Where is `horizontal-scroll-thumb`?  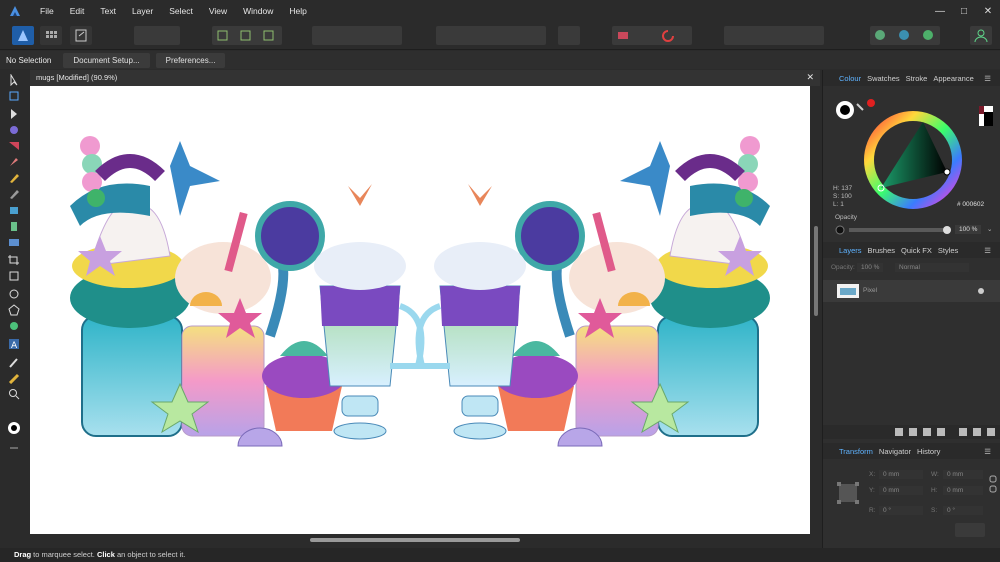 horizontal-scroll-thumb is located at coordinates (415, 540).